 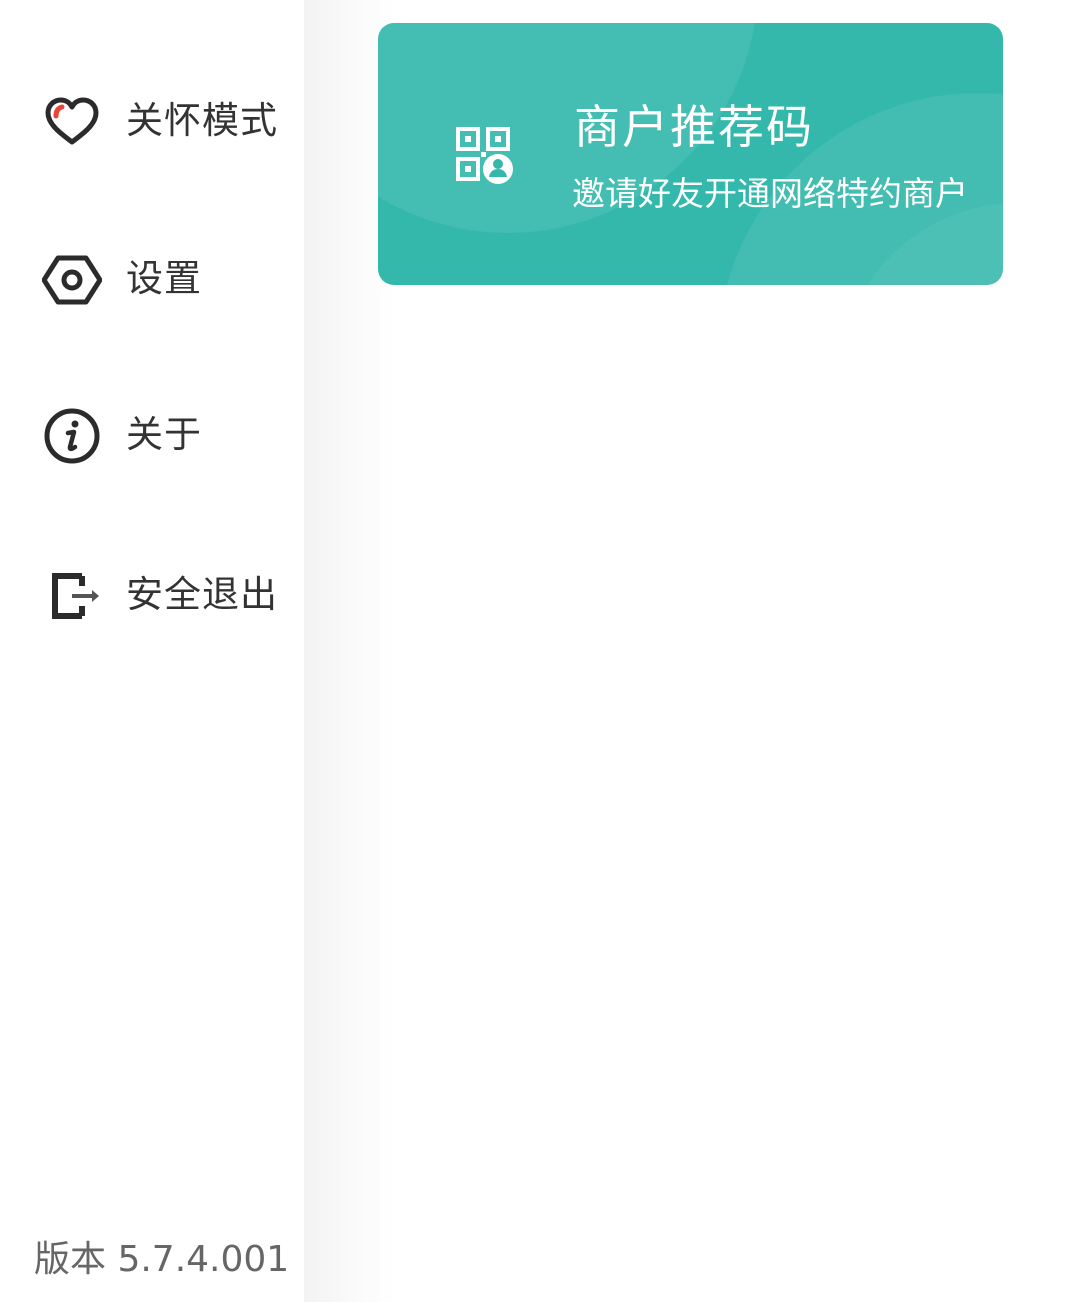 What do you see at coordinates (72, 436) in the screenshot?
I see `info-icon` at bounding box center [72, 436].